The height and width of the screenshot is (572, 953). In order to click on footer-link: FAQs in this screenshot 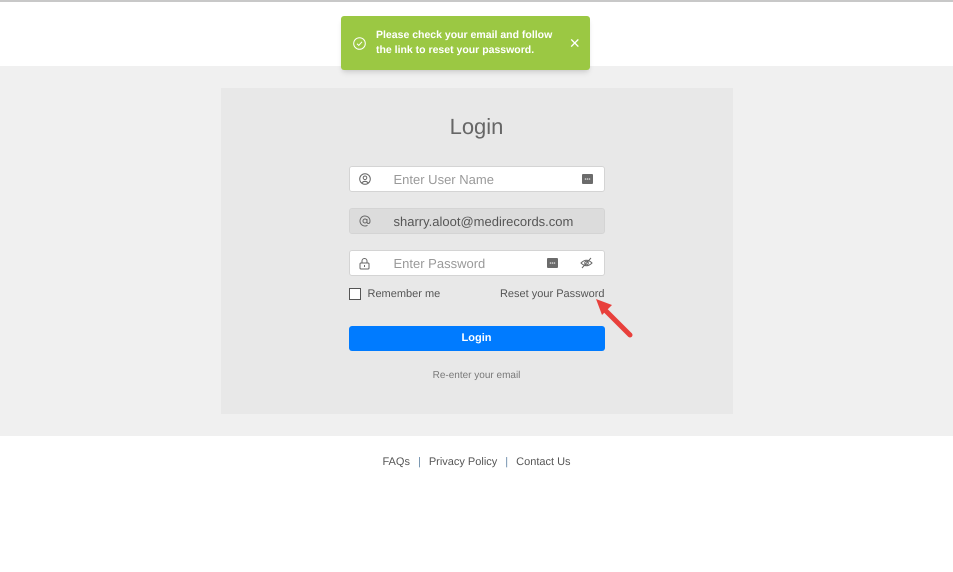, I will do `click(396, 462)`.